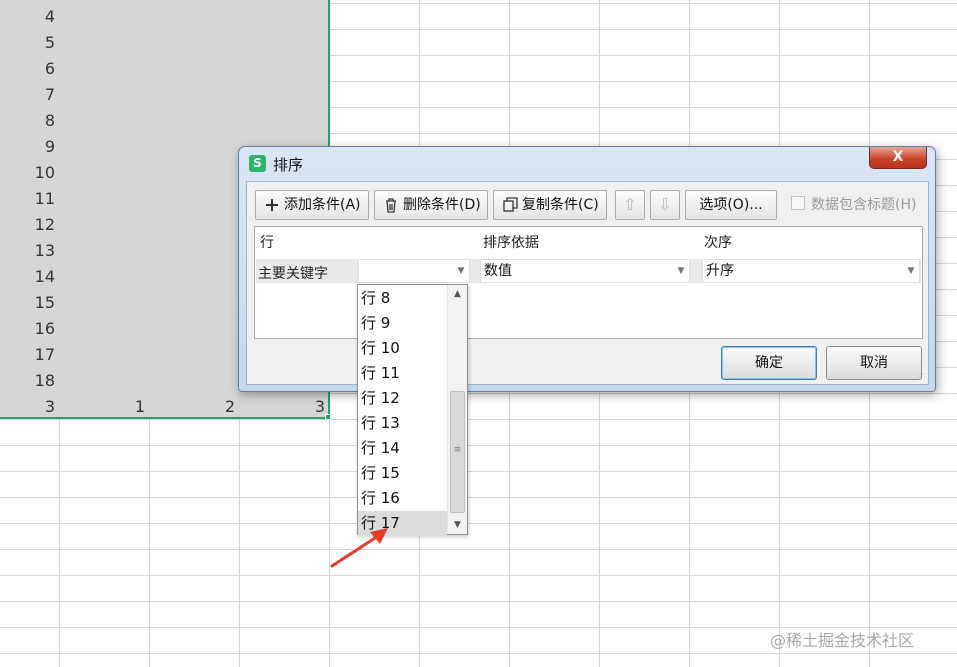 The height and width of the screenshot is (667, 957). Describe the element at coordinates (293, 274) in the screenshot. I see `primary-key-label: 主要关键字` at that location.